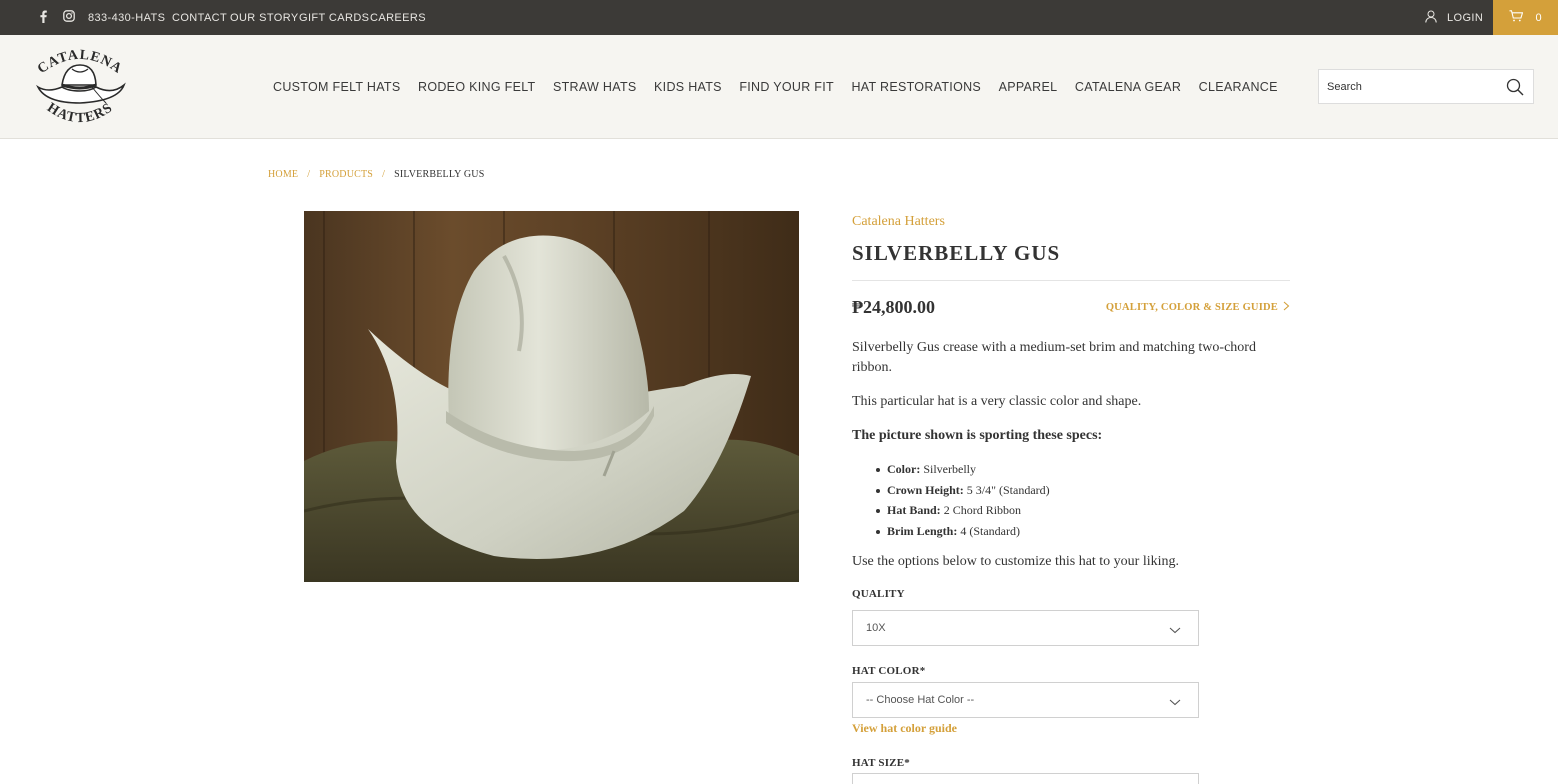 The image size is (1558, 784). What do you see at coordinates (914, 510) in the screenshot?
I see `spec-label: Hat Band:` at bounding box center [914, 510].